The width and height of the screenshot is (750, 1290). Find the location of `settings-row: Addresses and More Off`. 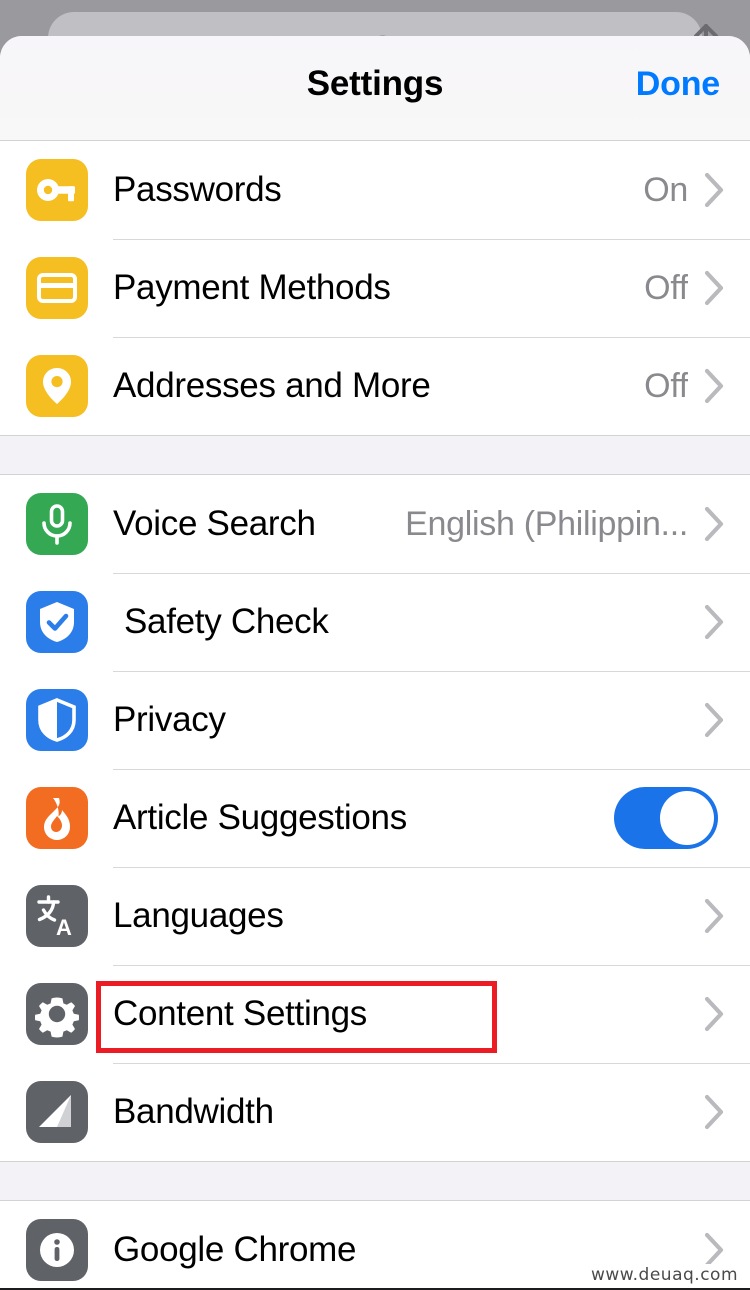

settings-row: Addresses and More Off is located at coordinates (375, 386).